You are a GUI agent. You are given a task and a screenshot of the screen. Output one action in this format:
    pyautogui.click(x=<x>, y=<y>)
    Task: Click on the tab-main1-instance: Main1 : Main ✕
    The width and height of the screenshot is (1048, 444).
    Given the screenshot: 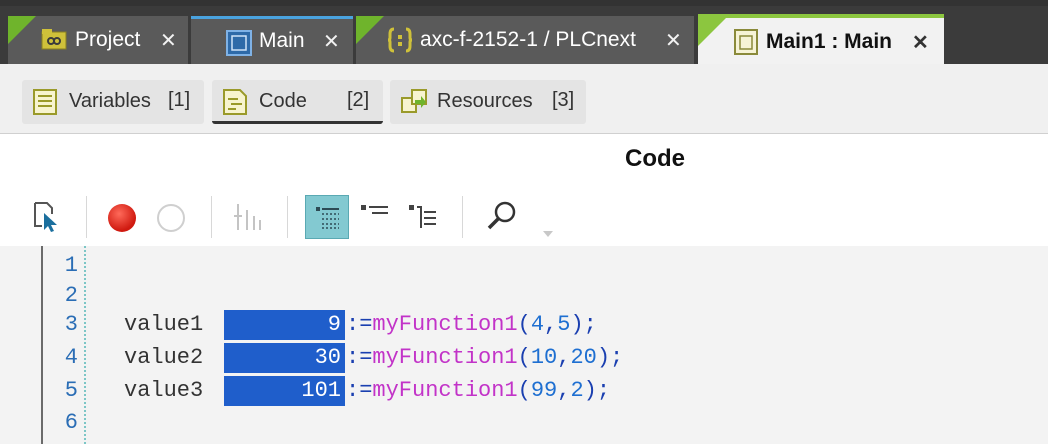 What is the action you would take?
    pyautogui.click(x=821, y=39)
    